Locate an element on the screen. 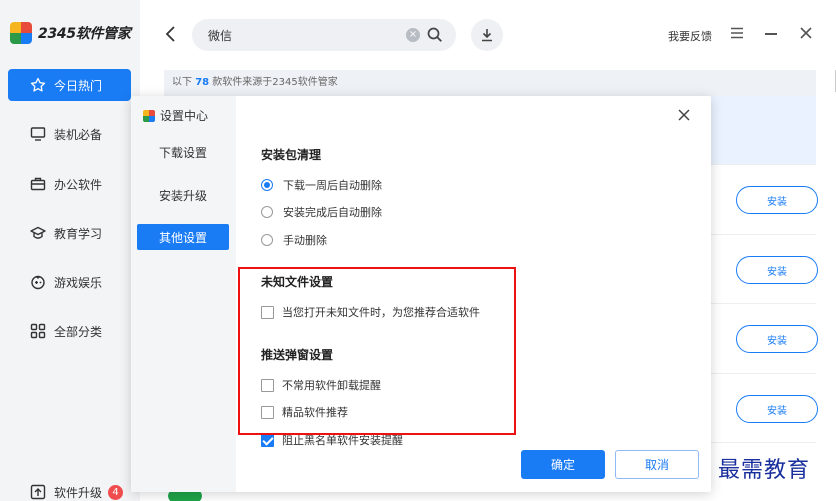  section-title: 安装包清理 is located at coordinates (291, 155).